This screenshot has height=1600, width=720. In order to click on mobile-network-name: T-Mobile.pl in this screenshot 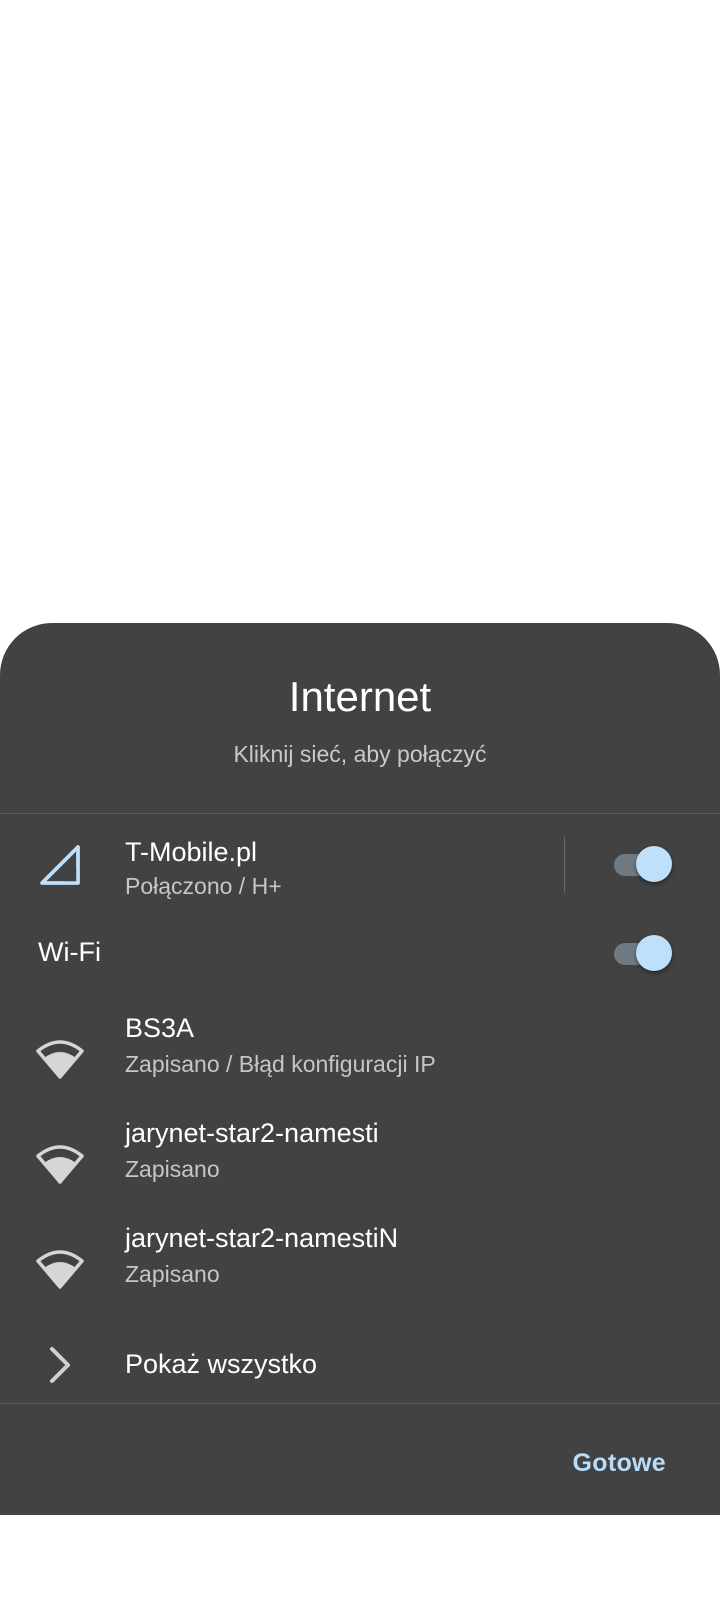, I will do `click(191, 852)`.